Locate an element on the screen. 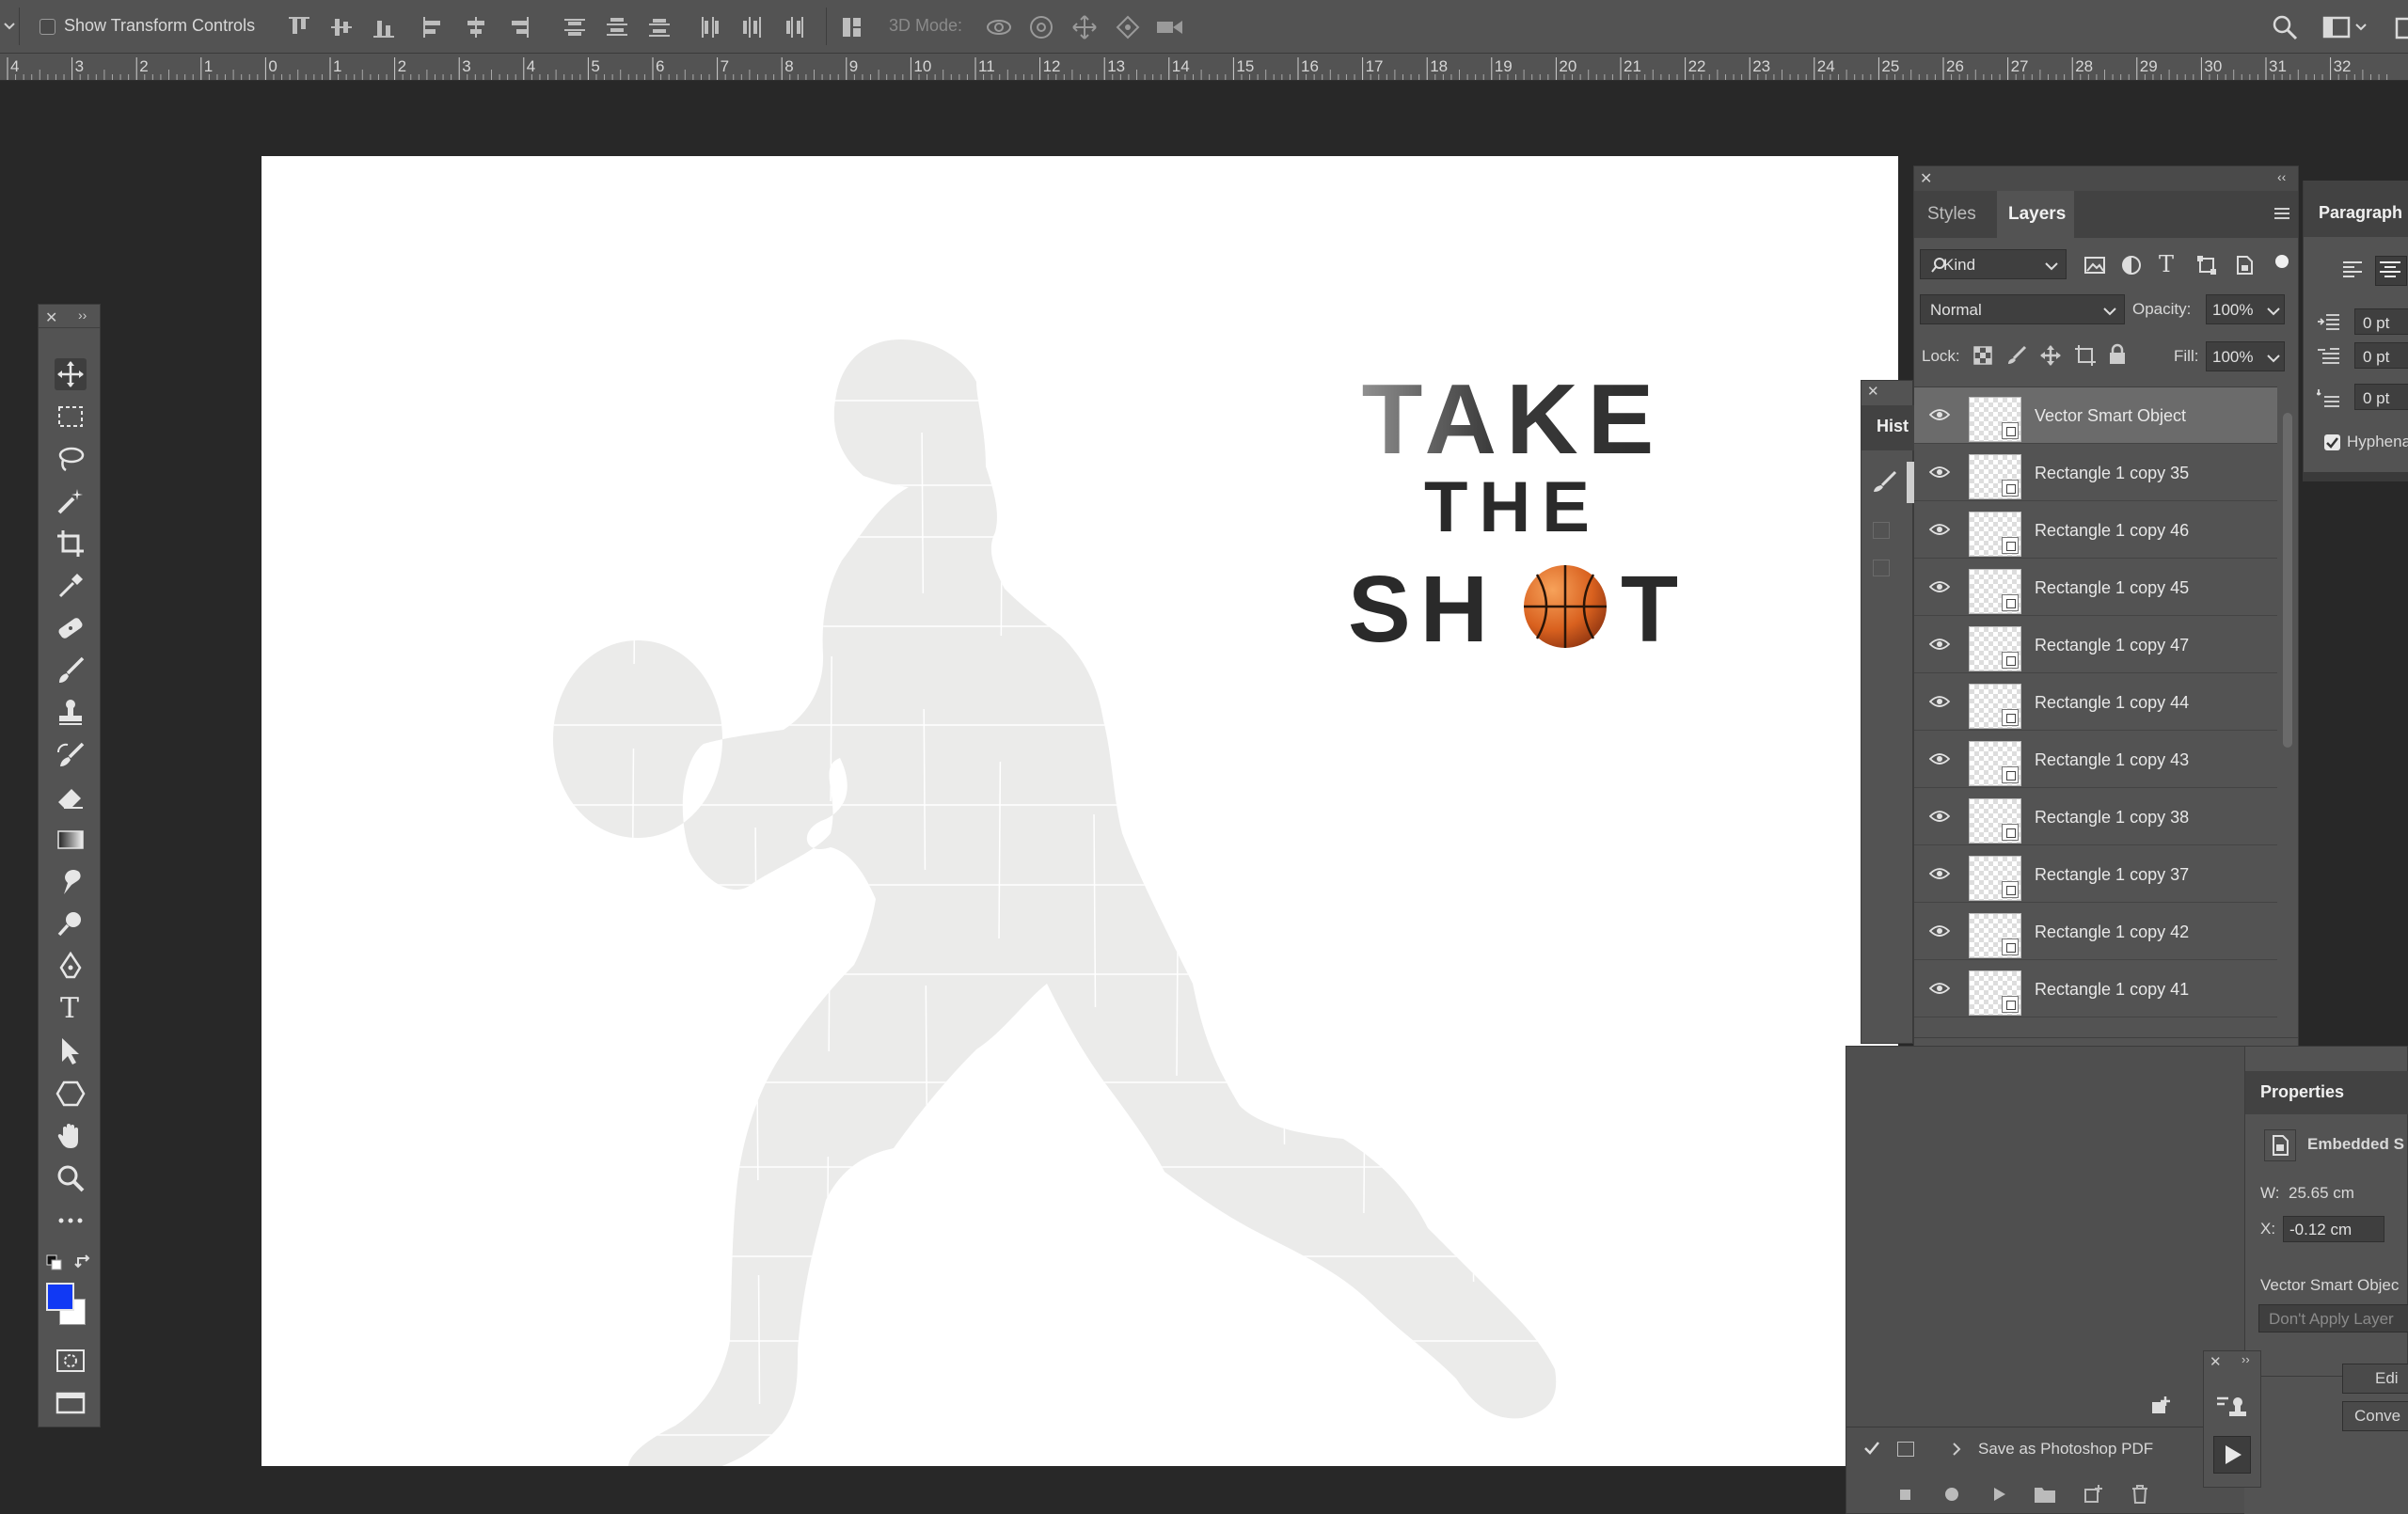  layer-row-partial is located at coordinates (2095, 1019).